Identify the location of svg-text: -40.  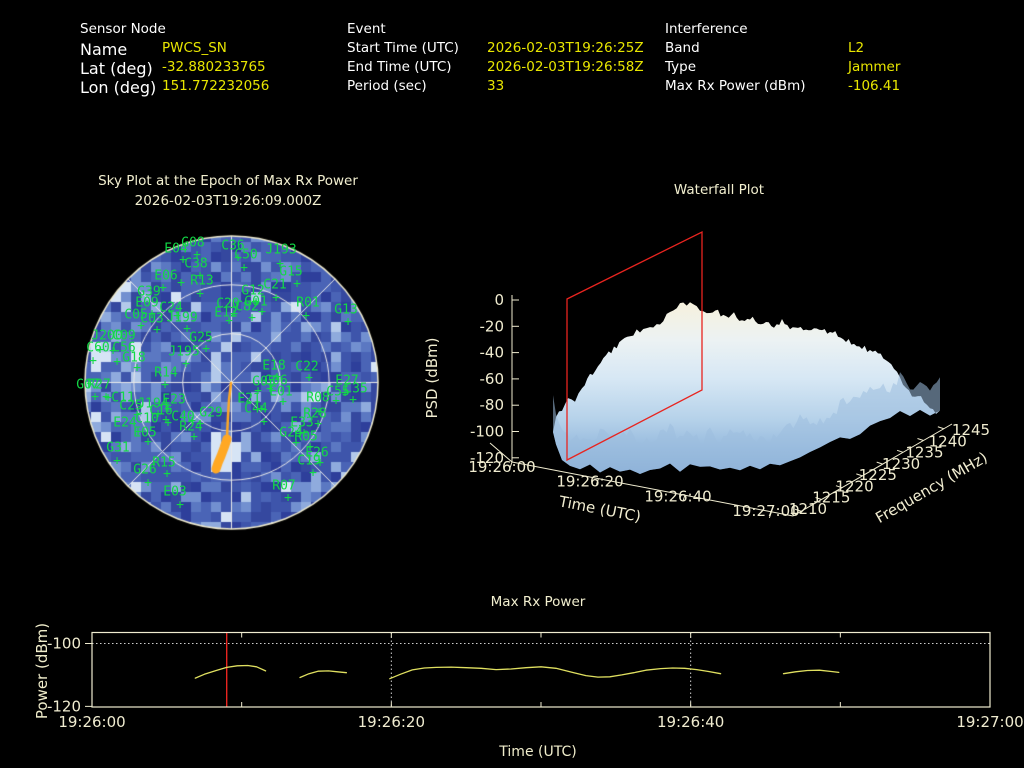
(492, 353).